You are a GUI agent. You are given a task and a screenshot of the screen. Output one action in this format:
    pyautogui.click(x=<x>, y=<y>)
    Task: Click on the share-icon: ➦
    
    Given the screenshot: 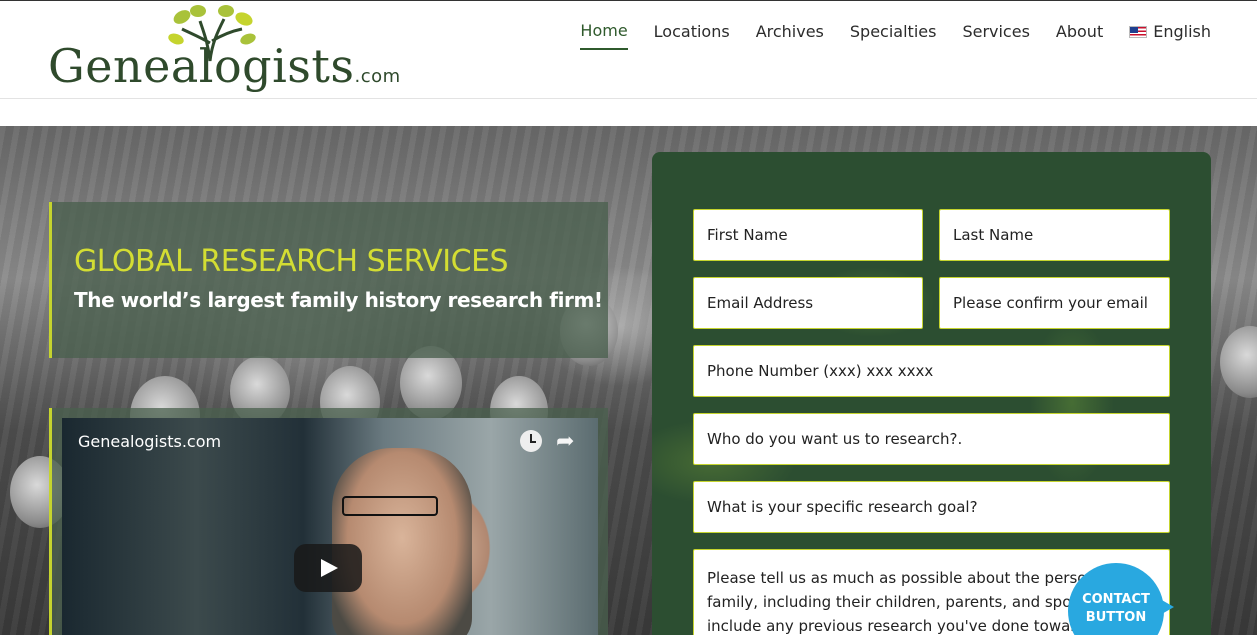 What is the action you would take?
    pyautogui.click(x=565, y=441)
    